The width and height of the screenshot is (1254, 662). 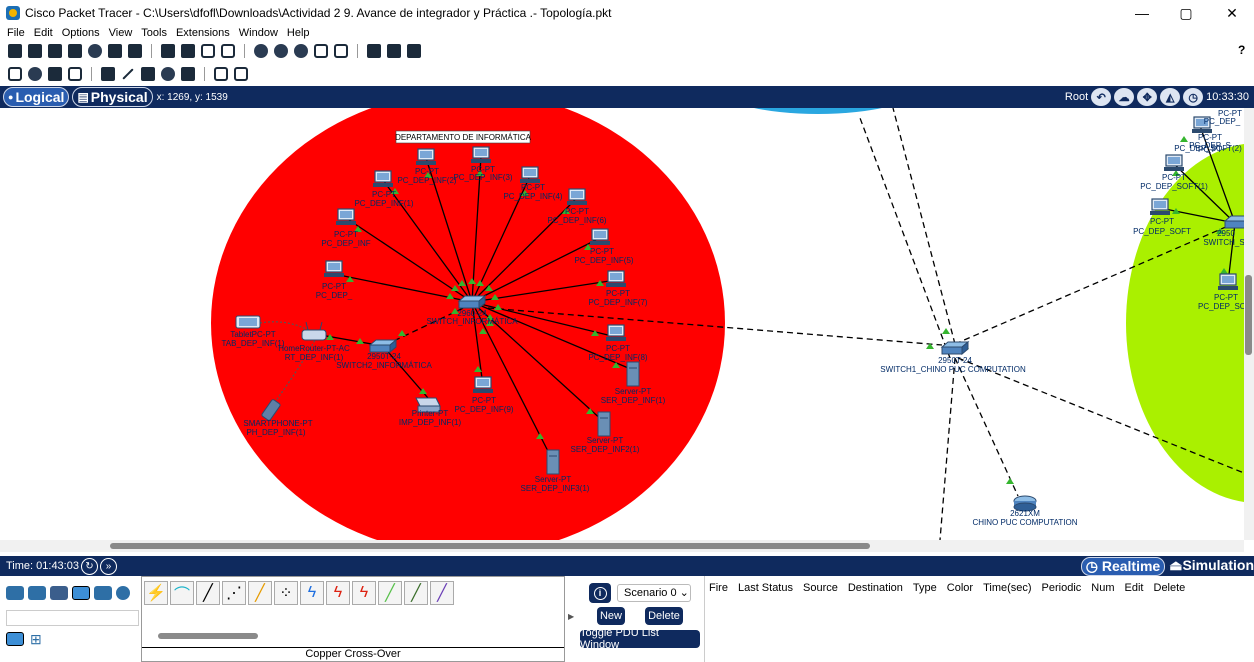 I want to click on copy-icon, so click(x=168, y=51).